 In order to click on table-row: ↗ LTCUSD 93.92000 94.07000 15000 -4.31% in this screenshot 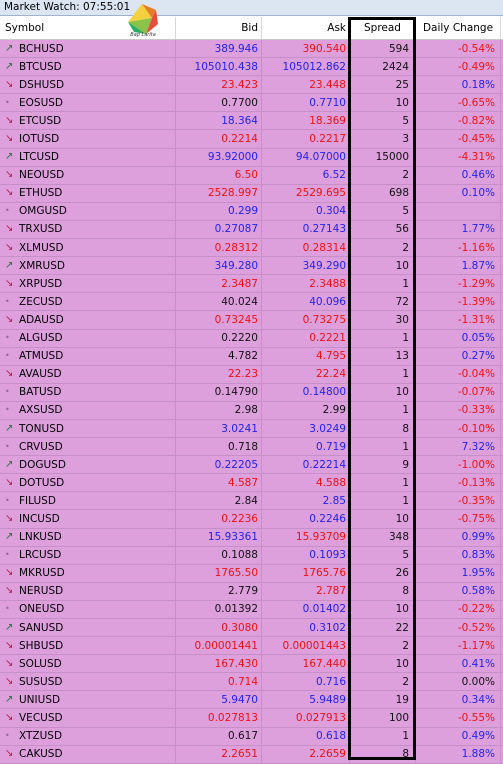, I will do `click(251, 157)`.